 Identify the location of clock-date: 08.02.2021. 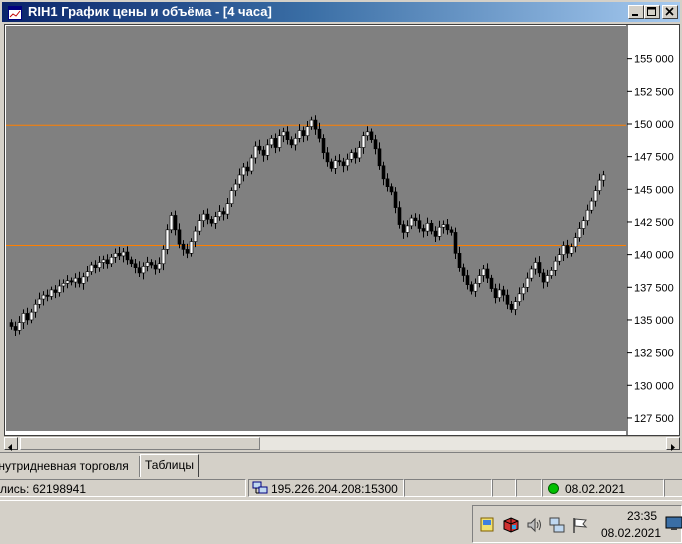
(629, 533).